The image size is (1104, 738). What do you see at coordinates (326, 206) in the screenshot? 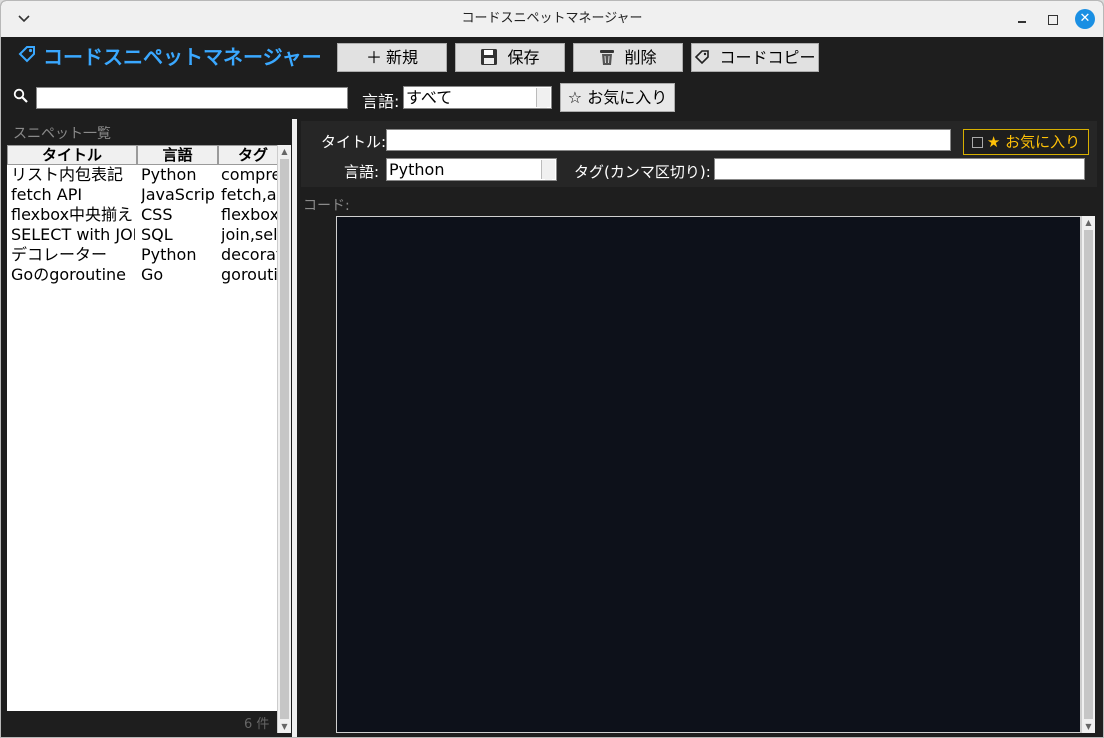
I see `code-label: コード:` at bounding box center [326, 206].